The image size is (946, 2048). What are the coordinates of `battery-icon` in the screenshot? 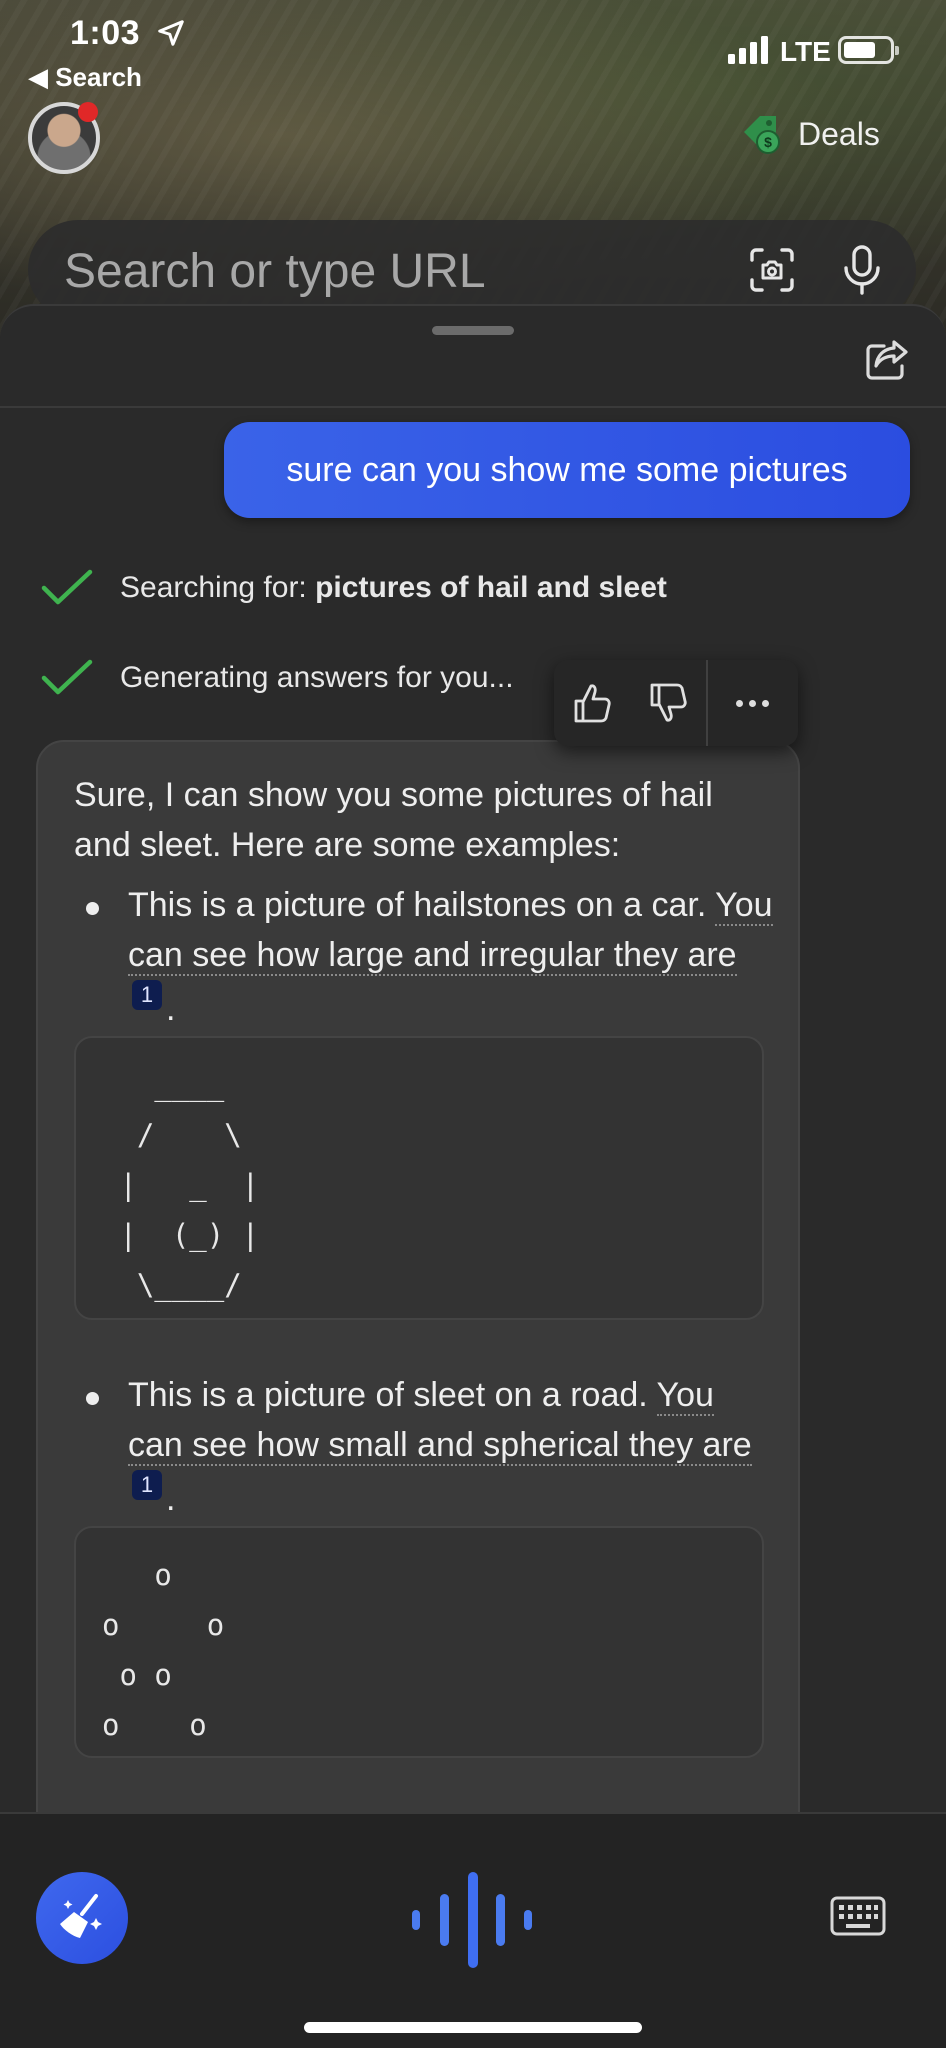 It's located at (868, 50).